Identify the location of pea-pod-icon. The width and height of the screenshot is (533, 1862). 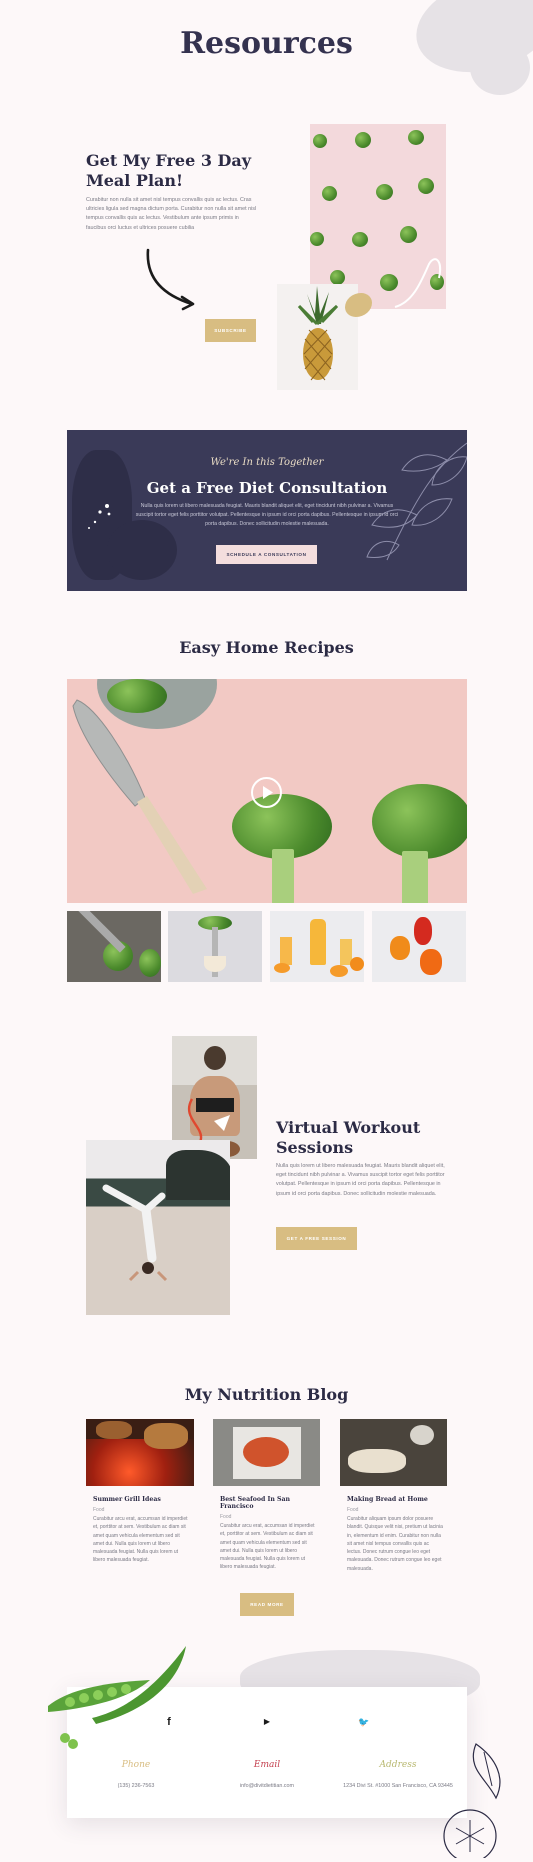
(117, 1697).